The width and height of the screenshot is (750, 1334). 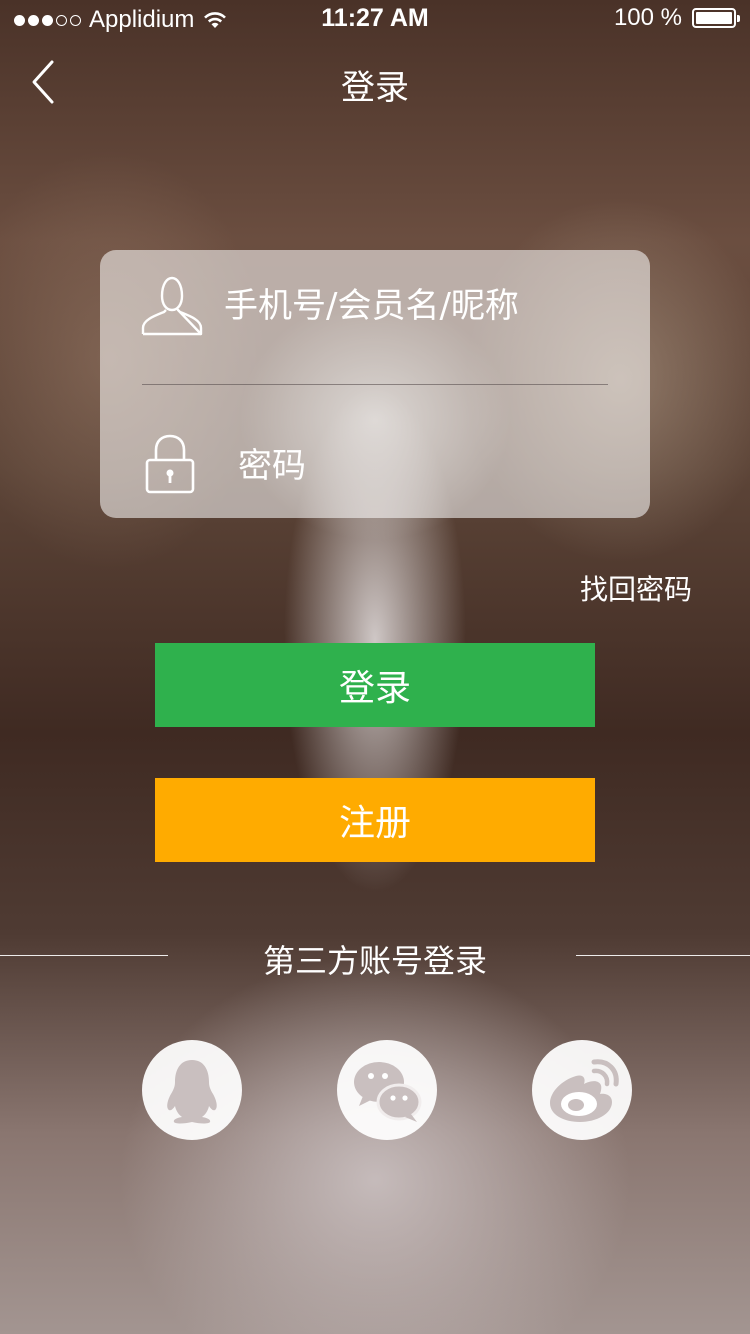 I want to click on password-row, so click(x=375, y=451).